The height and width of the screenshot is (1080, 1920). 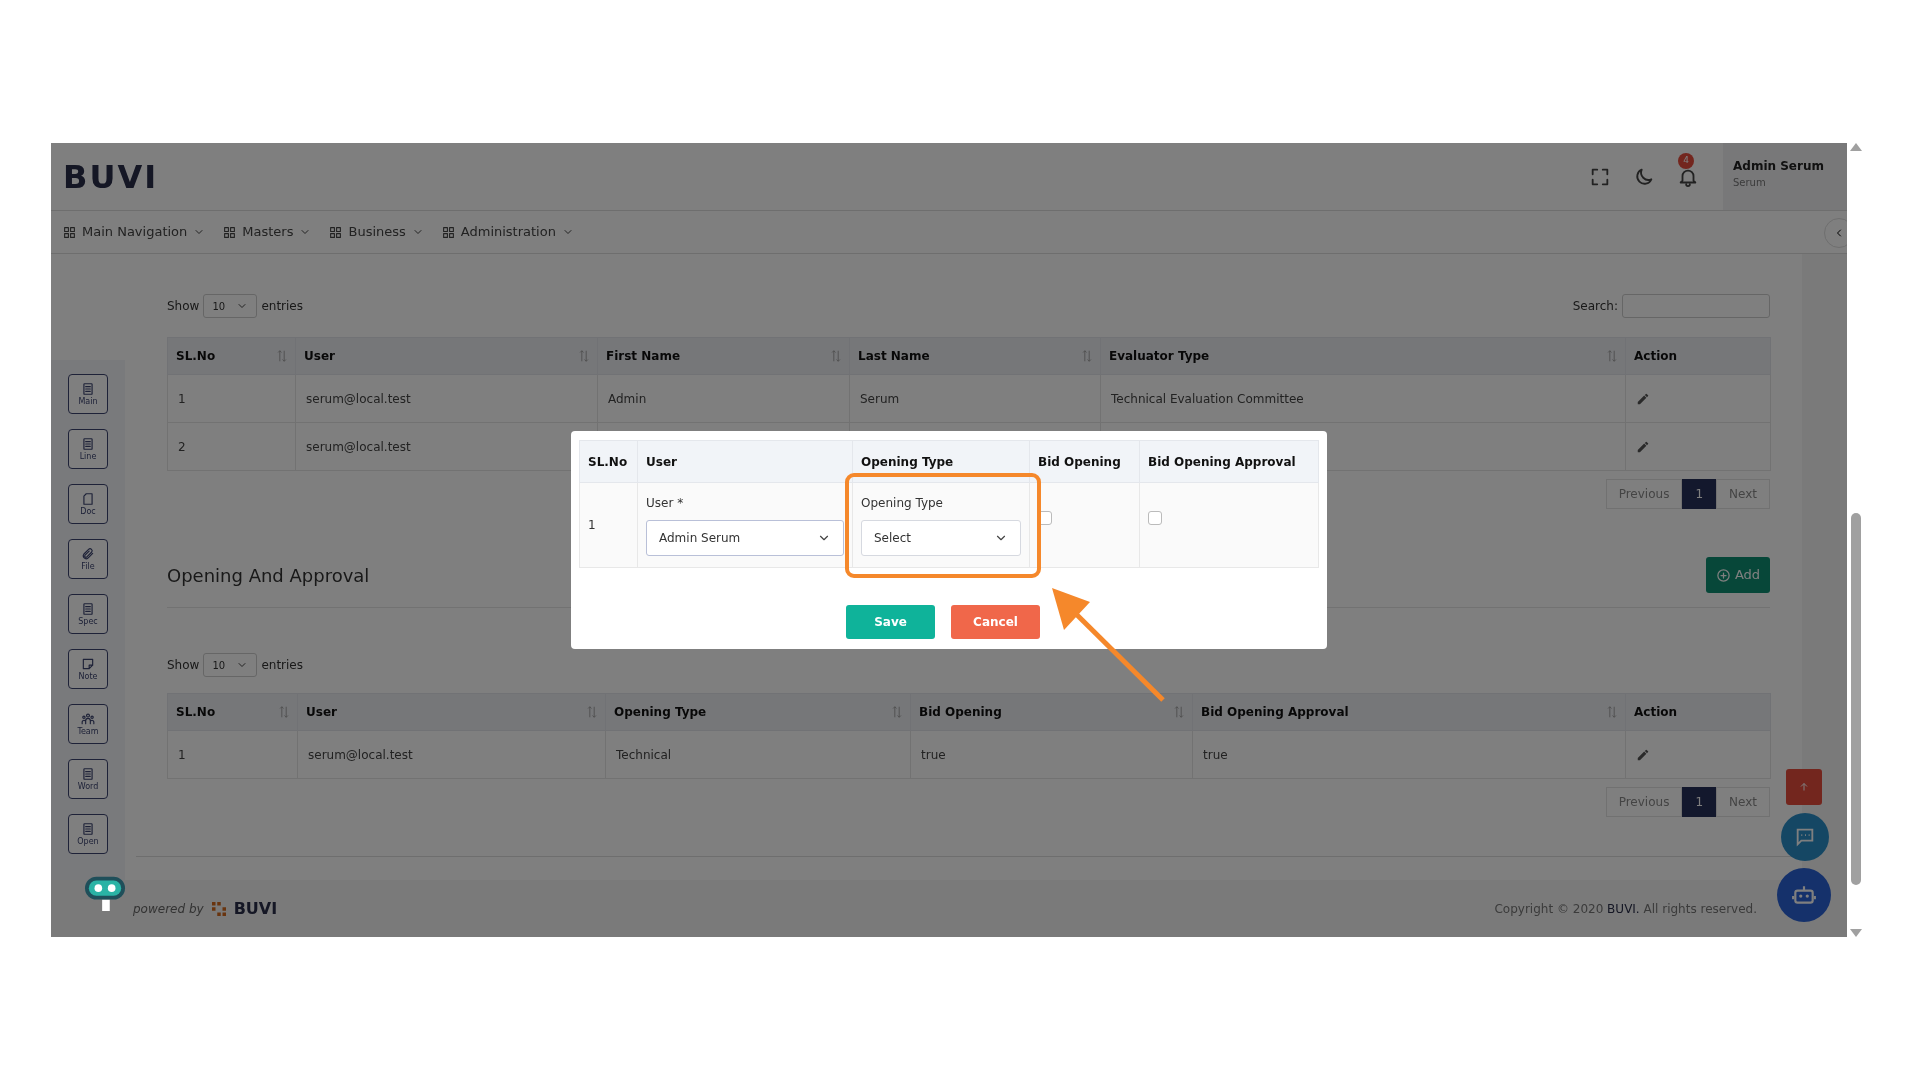 I want to click on copyright-text: Copyright © 2020 BUVI. All rights reserved., so click(x=1625, y=909).